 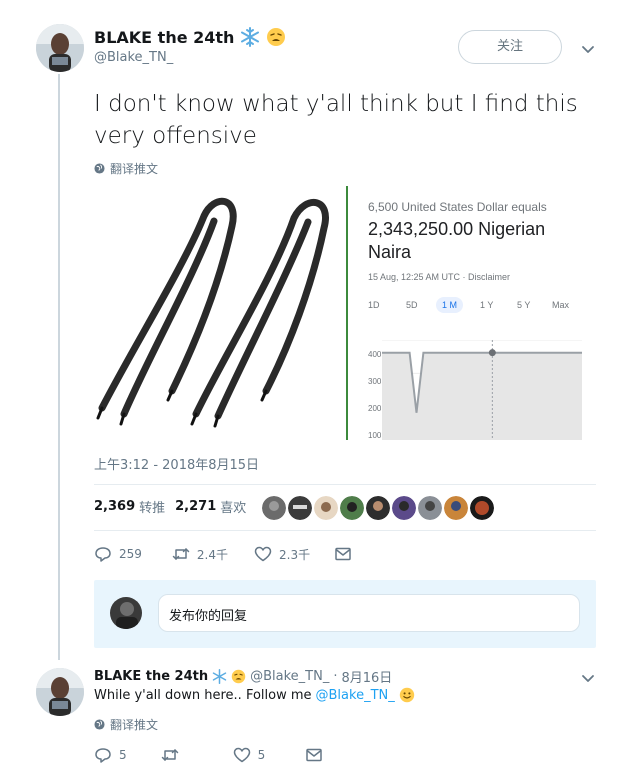 What do you see at coordinates (487, 305) in the screenshot?
I see `range-1y: 1 Y` at bounding box center [487, 305].